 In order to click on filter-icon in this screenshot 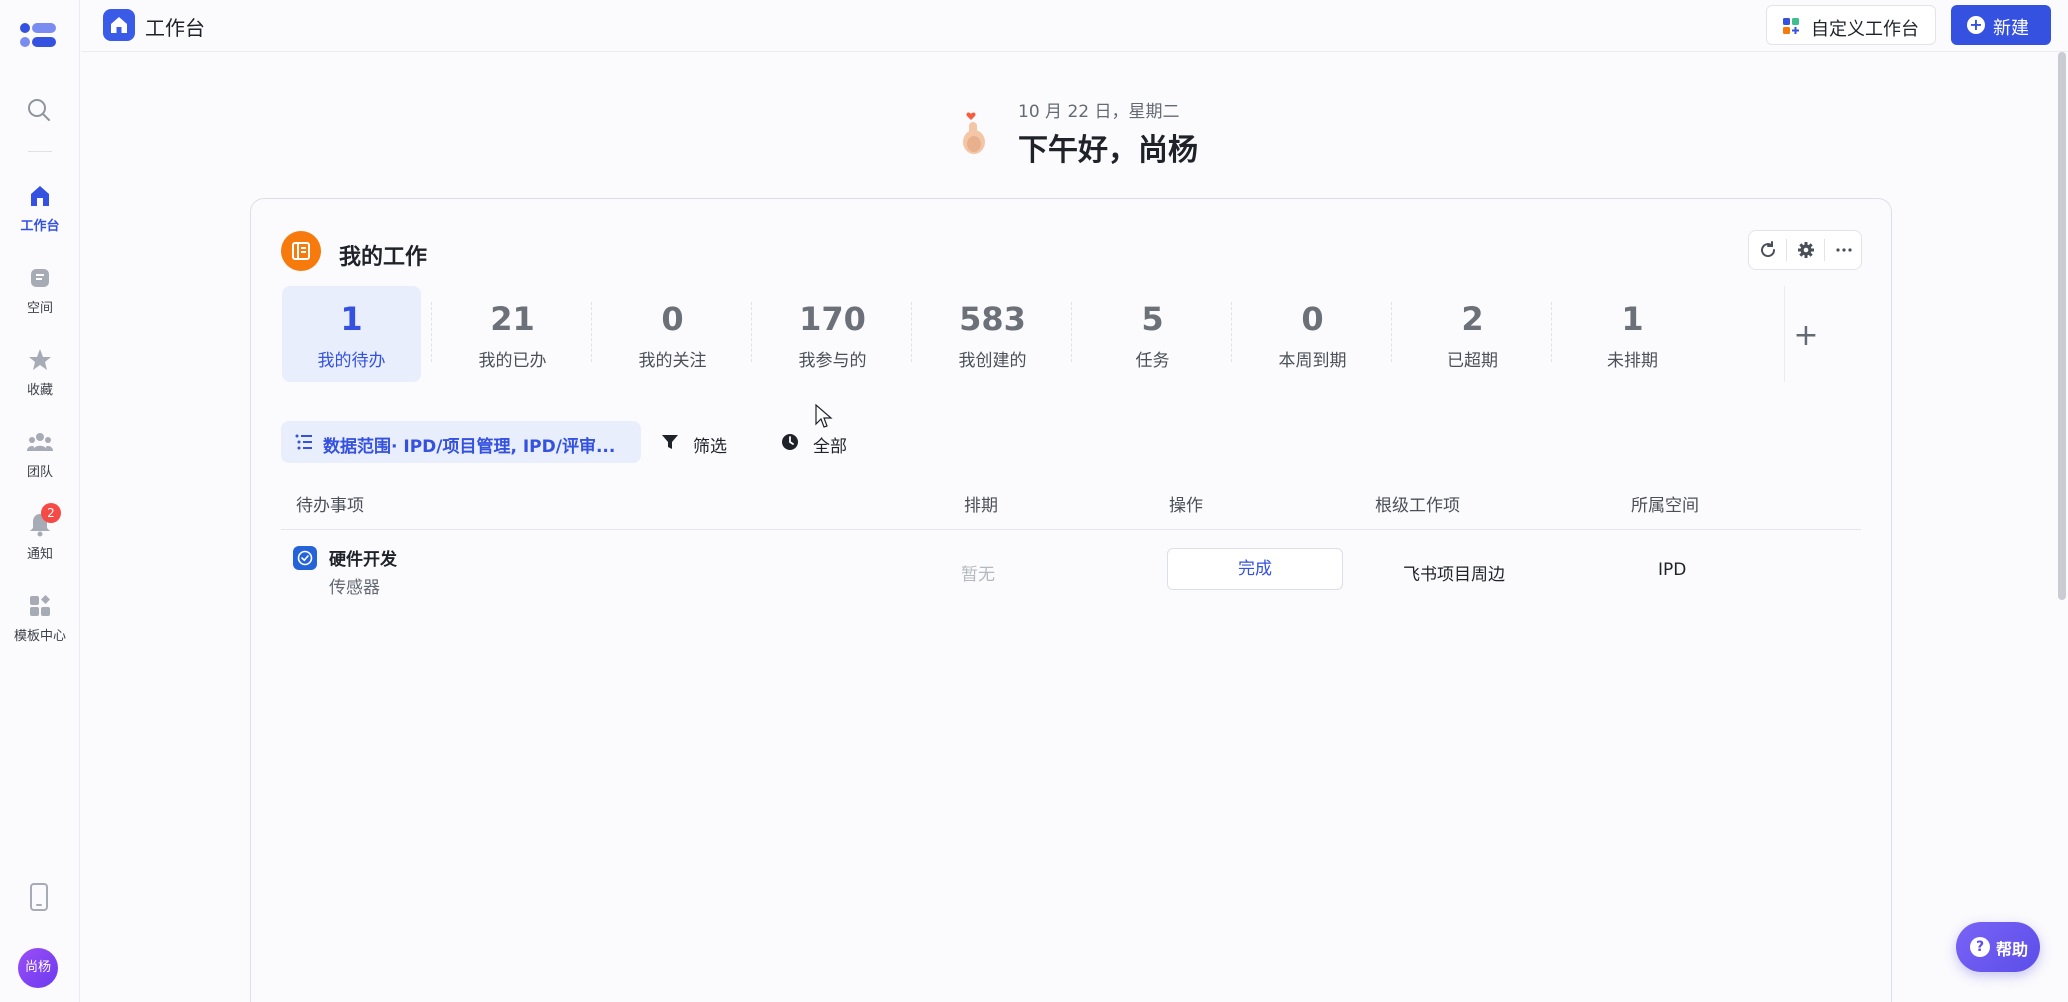, I will do `click(670, 442)`.